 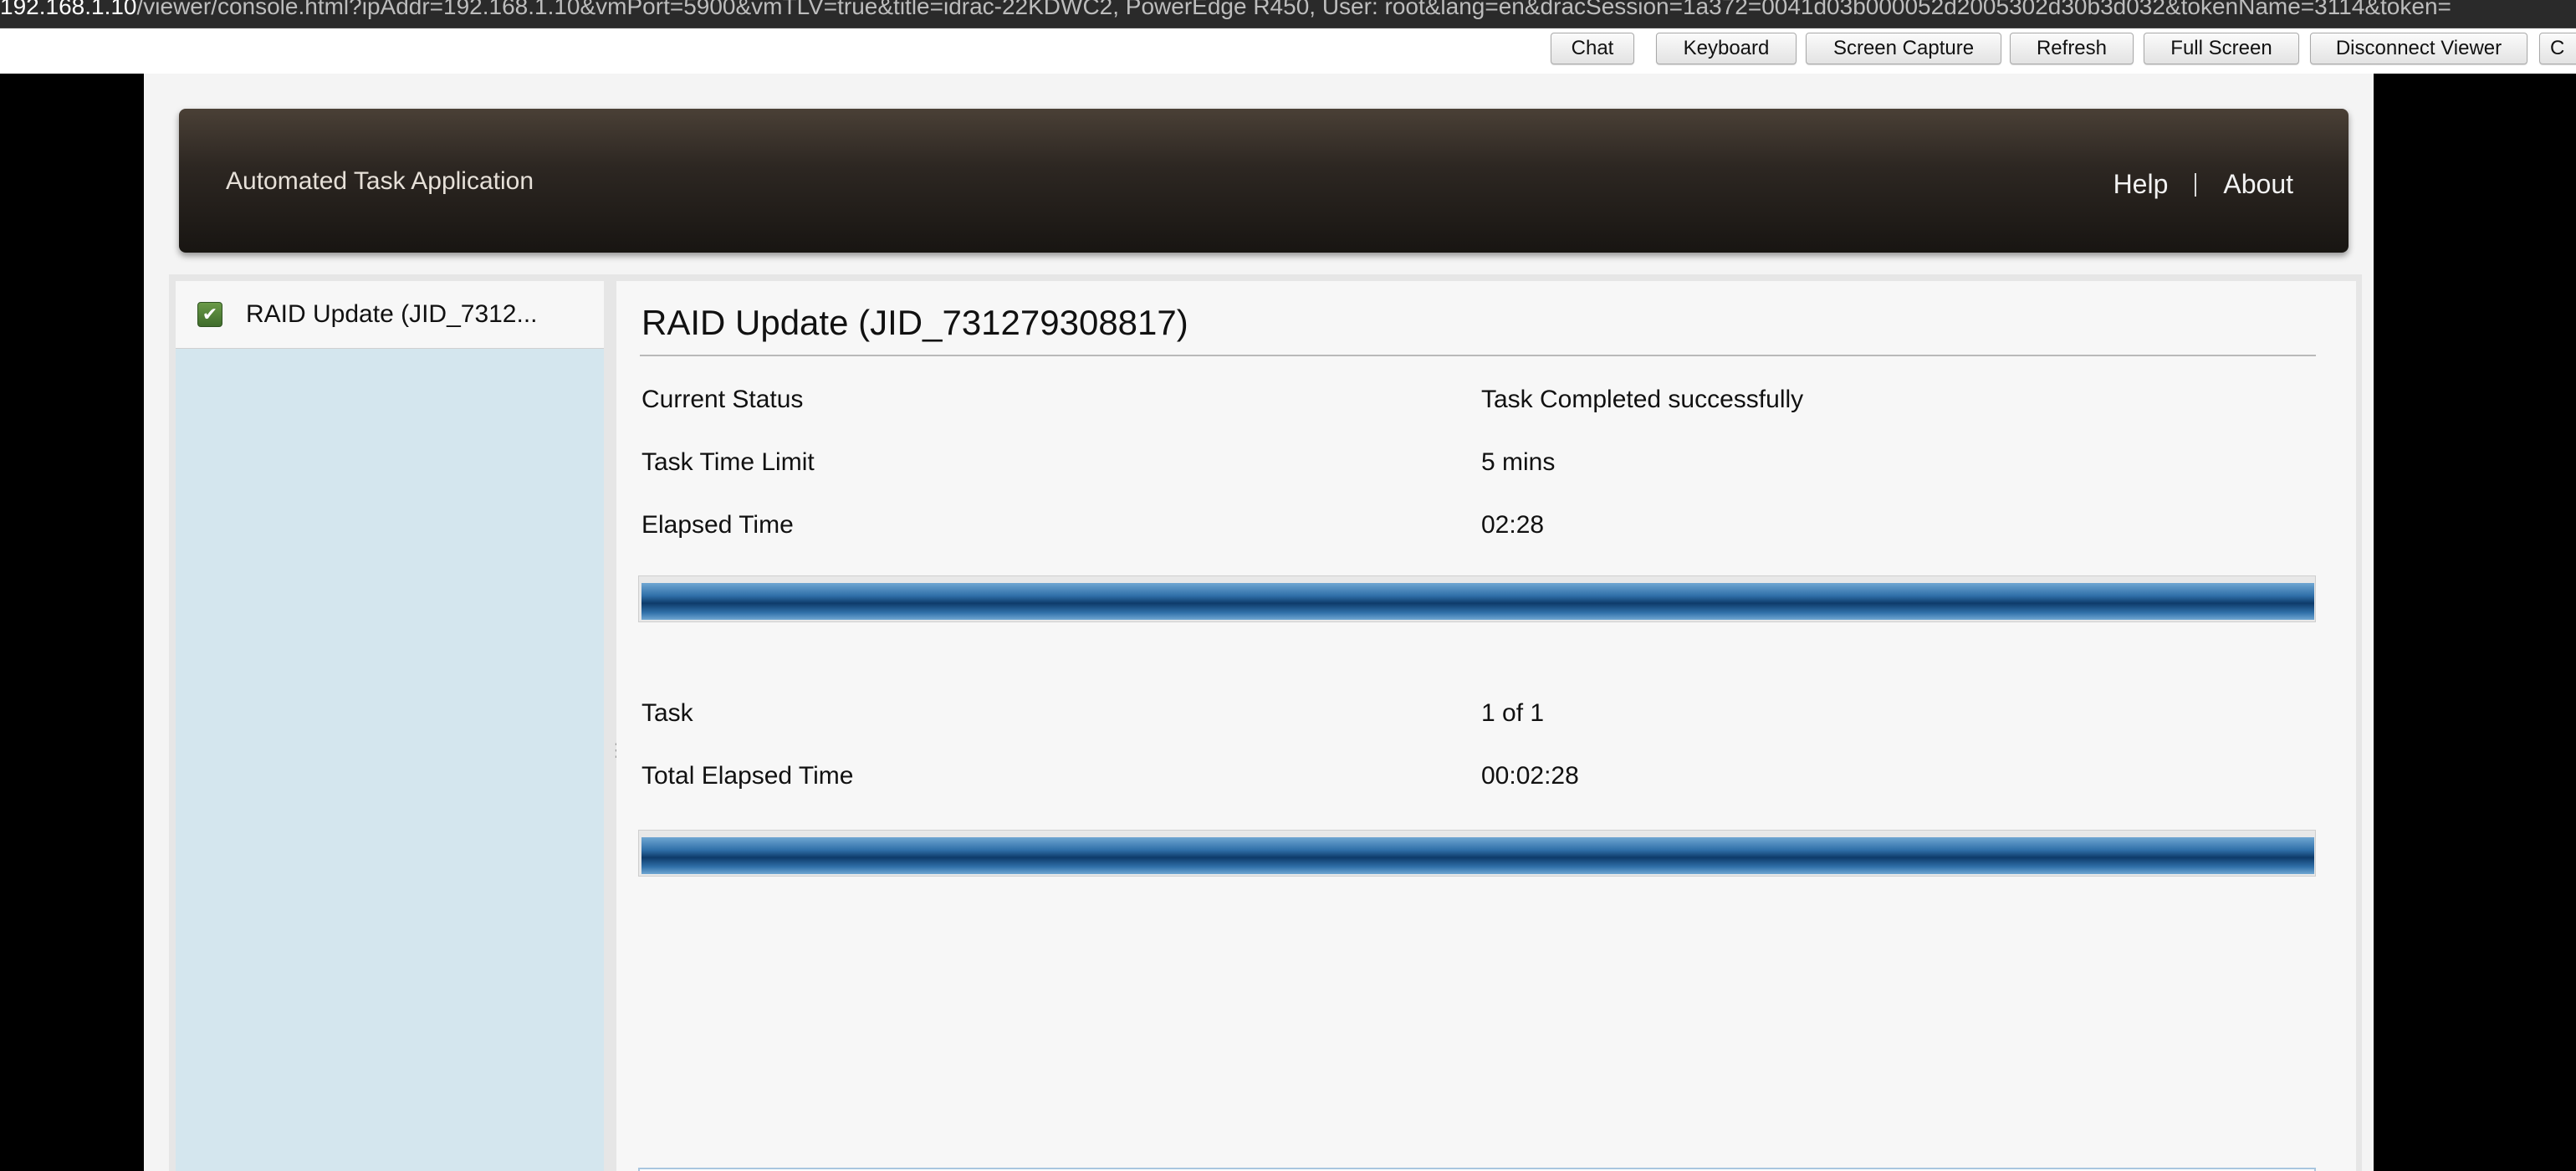 I want to click on chat-button: Chat, so click(x=1592, y=48).